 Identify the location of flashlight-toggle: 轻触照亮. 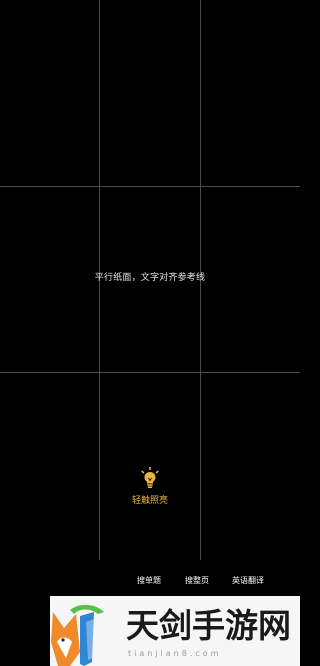
(150, 486).